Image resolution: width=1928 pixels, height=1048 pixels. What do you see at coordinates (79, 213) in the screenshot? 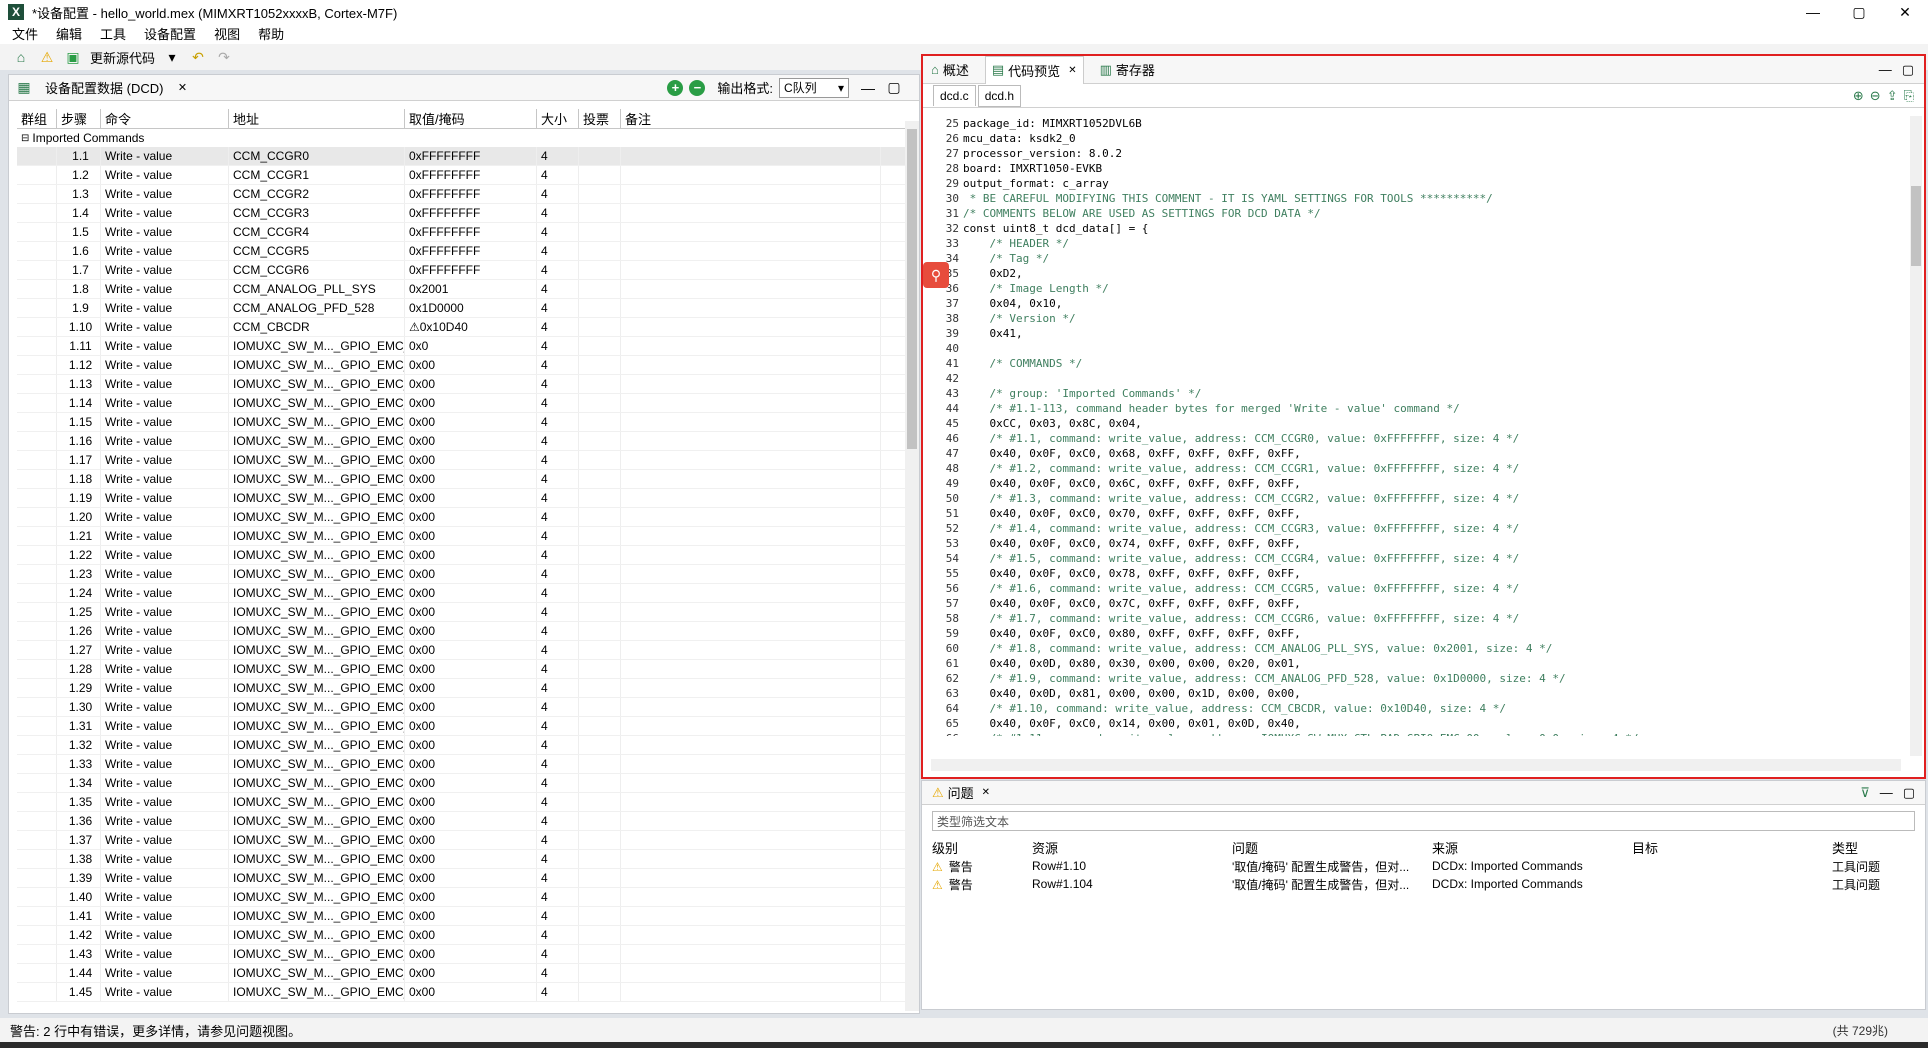
I see `cell-step: 1.4` at bounding box center [79, 213].